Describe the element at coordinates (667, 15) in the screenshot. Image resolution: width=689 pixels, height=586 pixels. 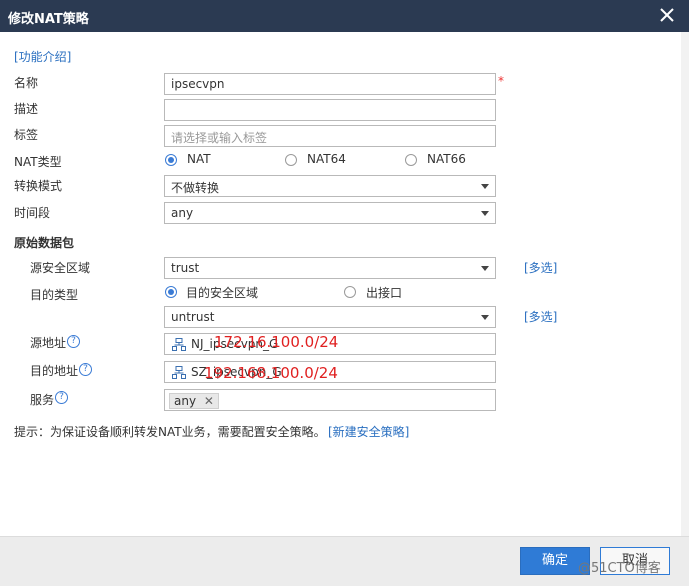
I see `close-icon` at that location.